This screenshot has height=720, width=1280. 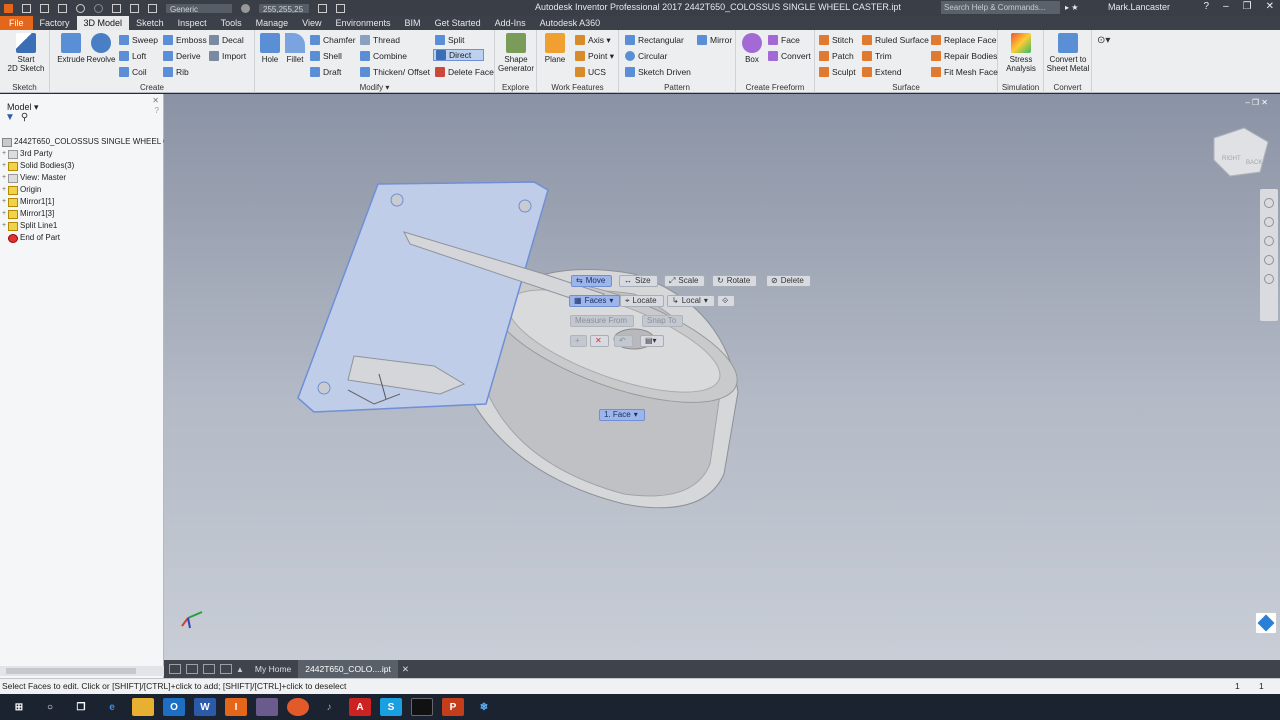 I want to click on trim-button: Trim, so click(x=877, y=56).